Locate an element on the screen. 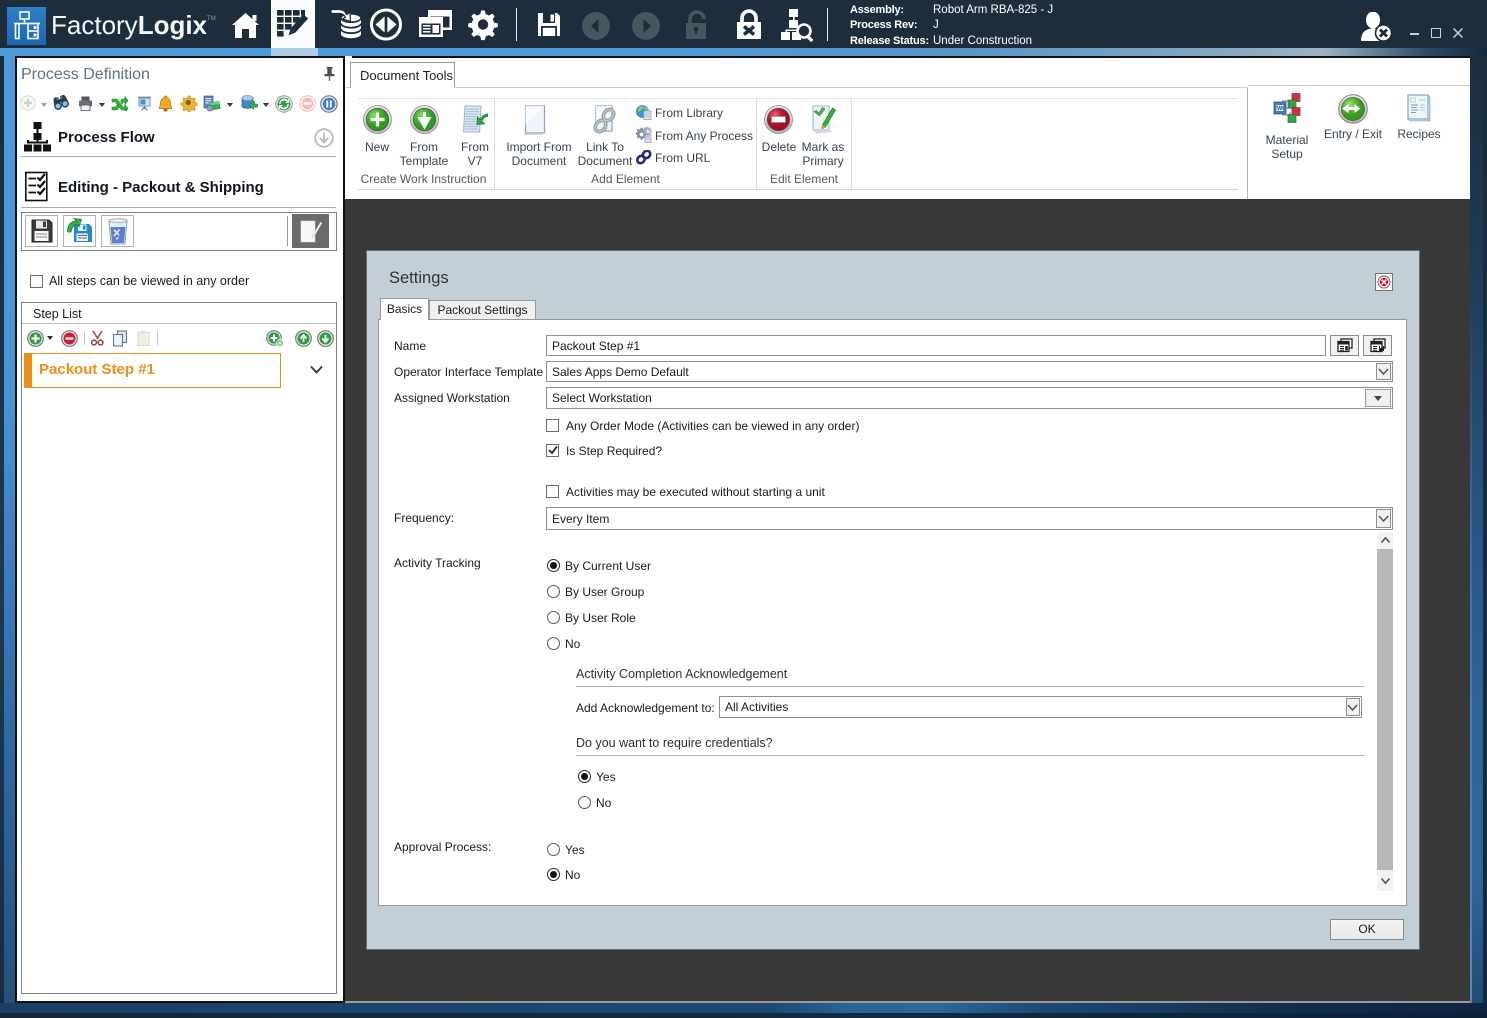  svg-text: WI is located at coordinates (1280, 109).